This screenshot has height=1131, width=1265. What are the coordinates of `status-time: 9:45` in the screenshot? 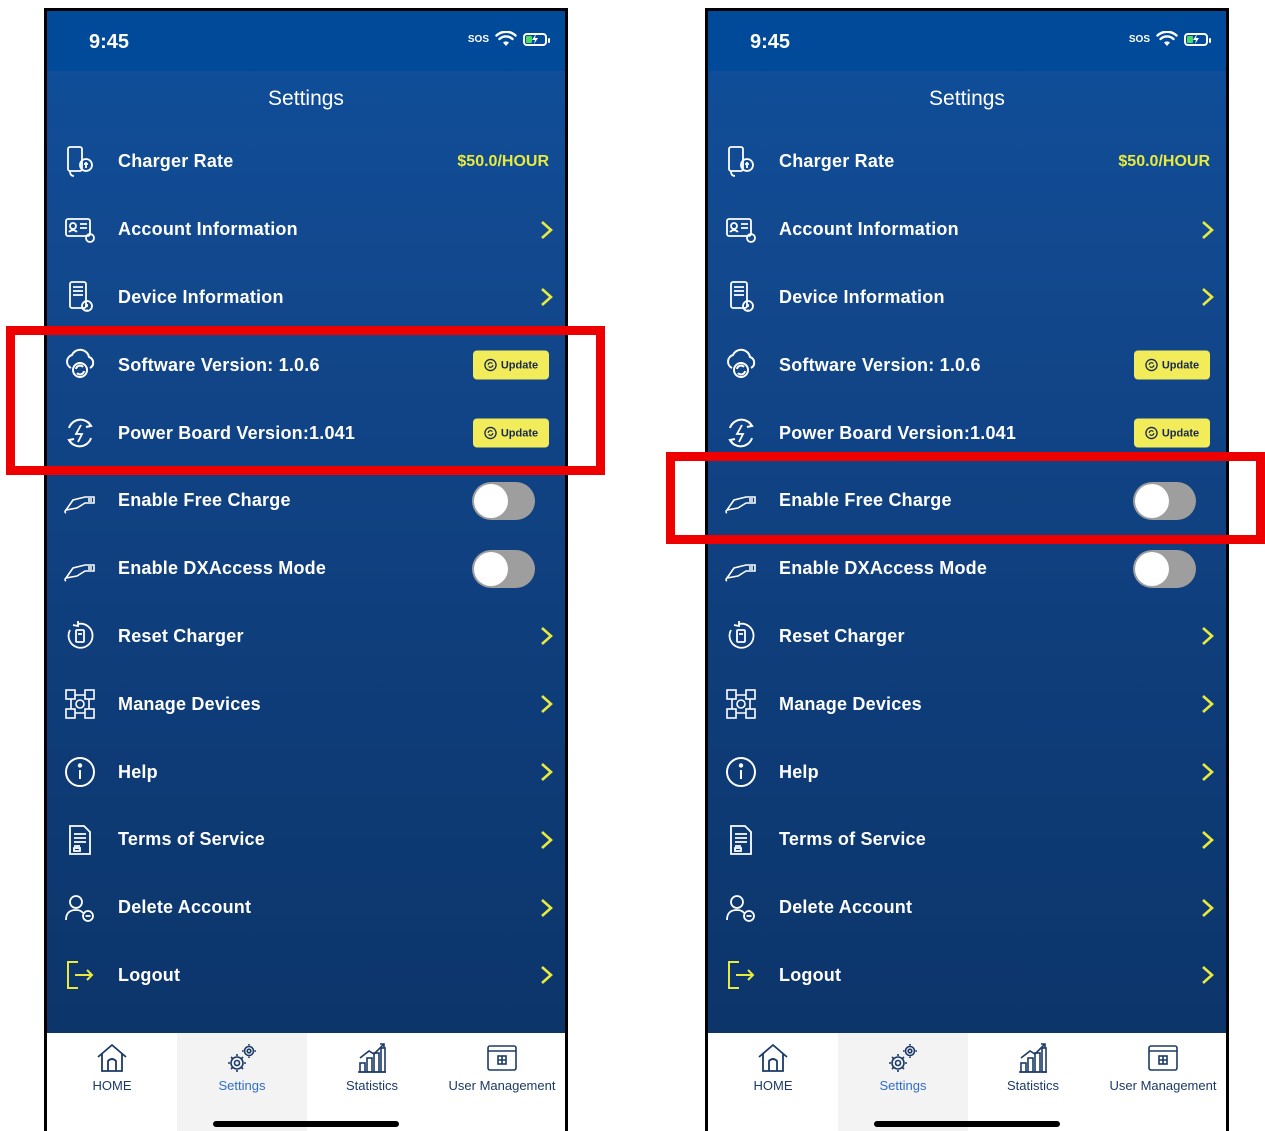 It's located at (770, 42).